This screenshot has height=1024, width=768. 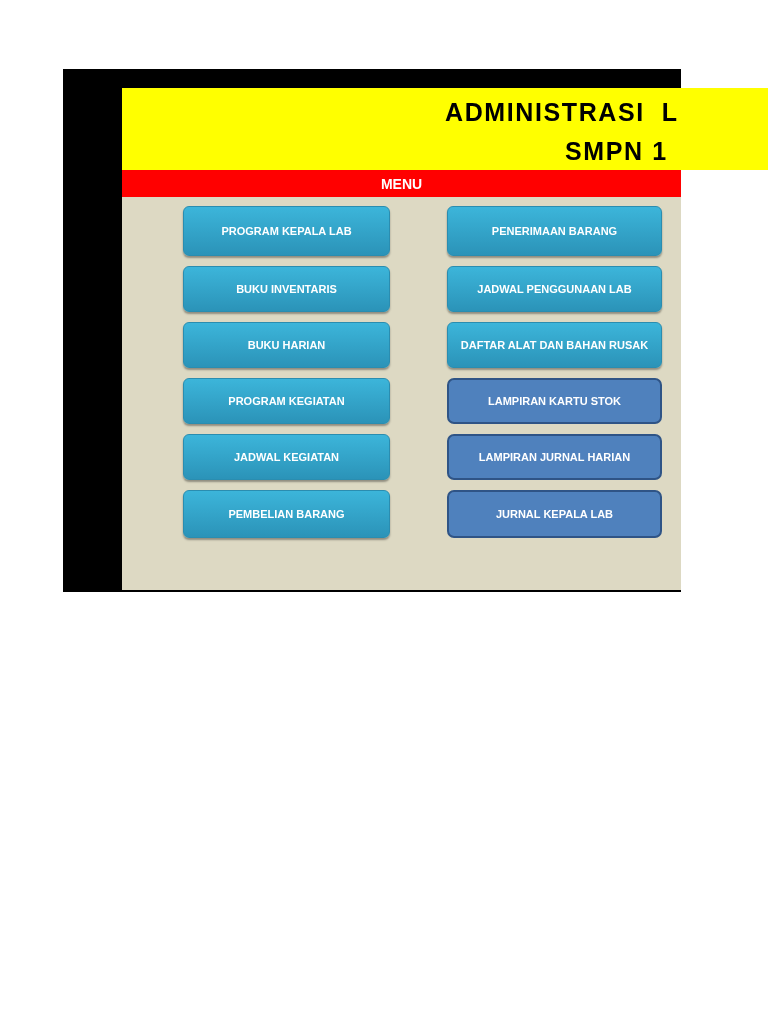 I want to click on menu-button: PROGRAM KEGIATAN, so click(x=286, y=401).